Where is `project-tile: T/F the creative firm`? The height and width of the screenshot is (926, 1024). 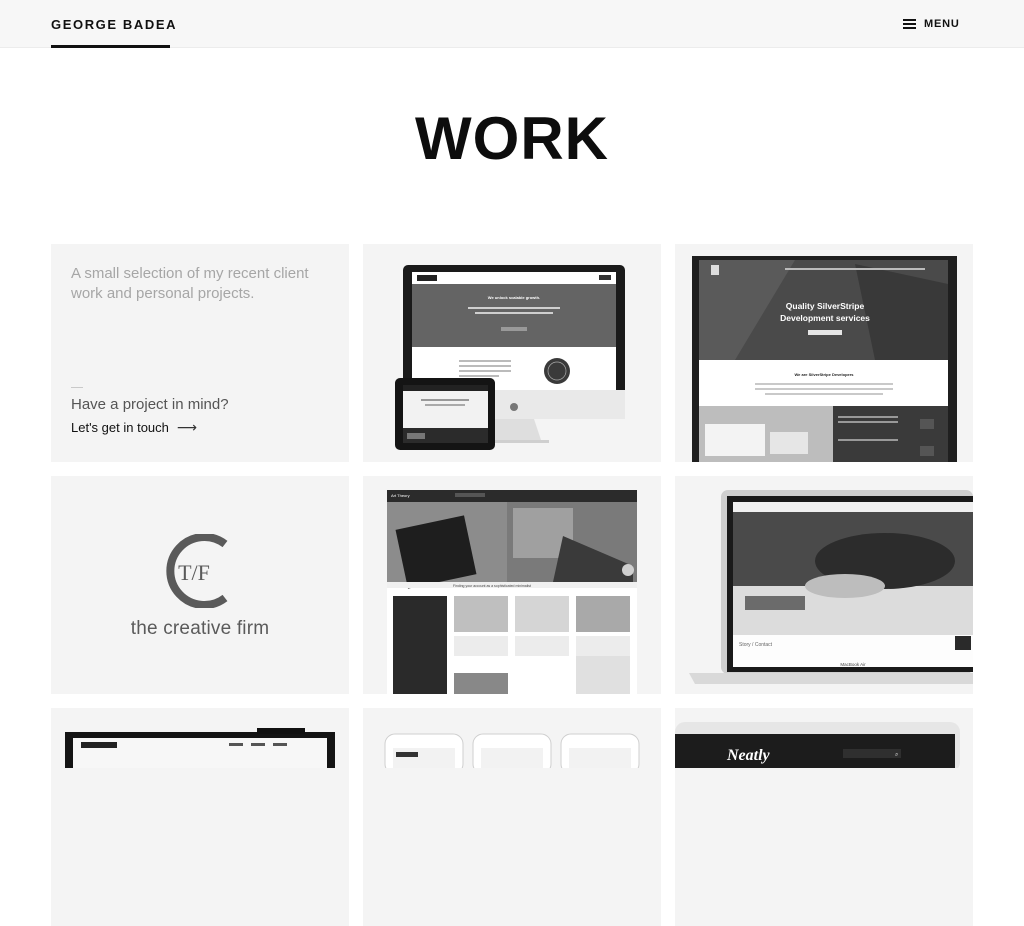
project-tile: T/F the creative firm is located at coordinates (200, 585).